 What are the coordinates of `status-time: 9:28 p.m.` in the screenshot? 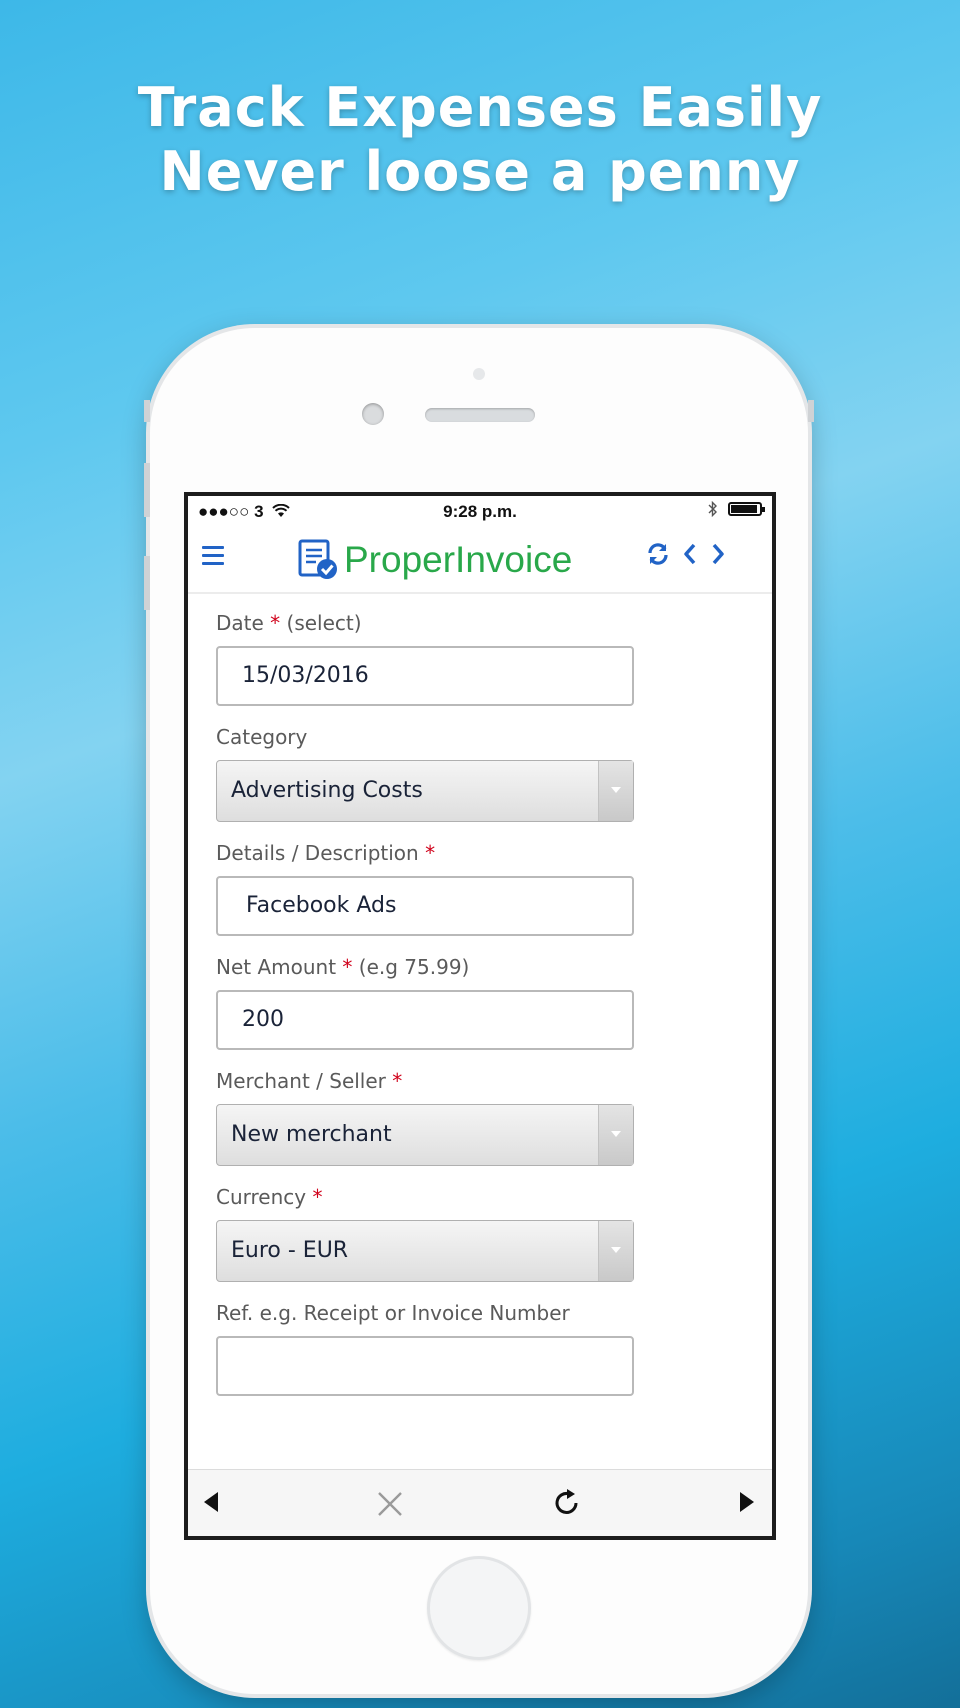 It's located at (480, 511).